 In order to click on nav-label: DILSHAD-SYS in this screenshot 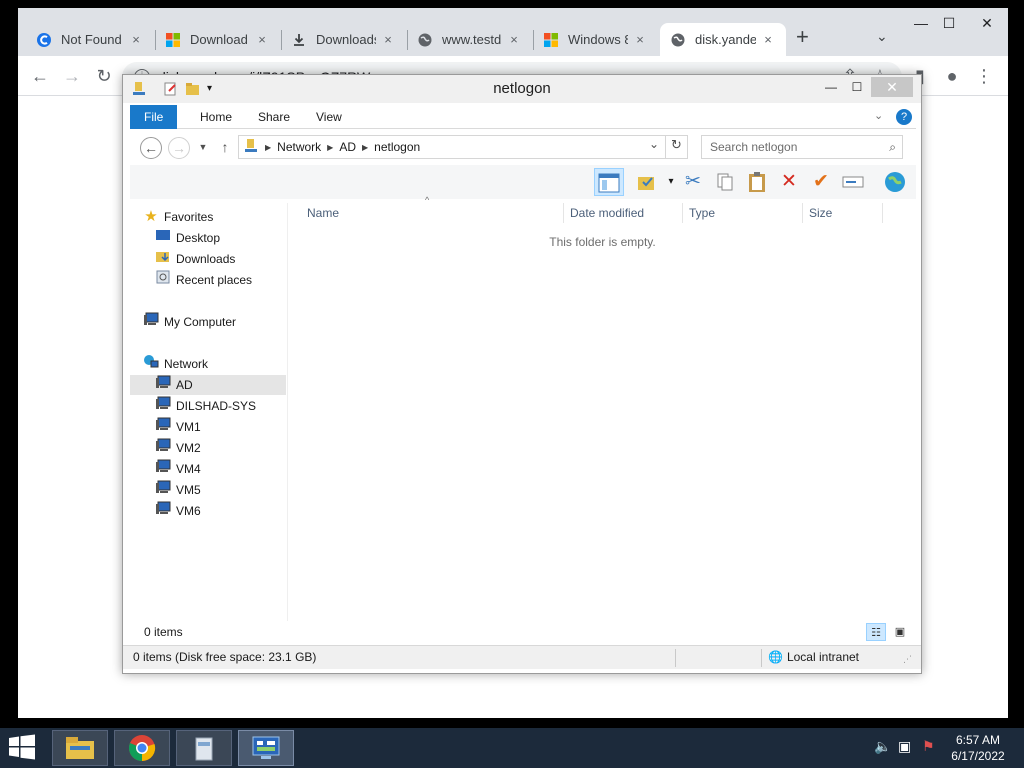, I will do `click(216, 406)`.